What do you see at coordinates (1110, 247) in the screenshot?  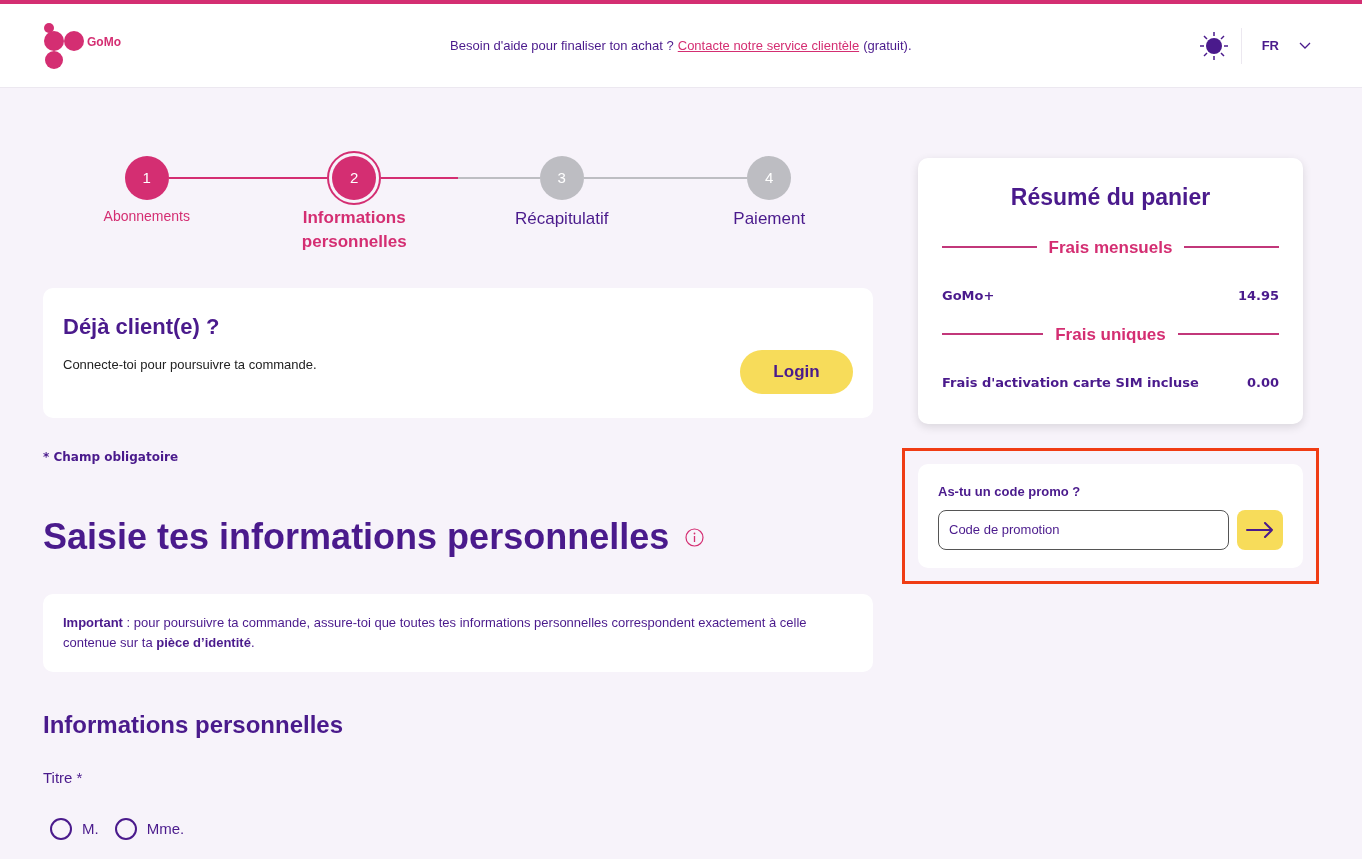 I see `group-heading: Frais mensuels` at bounding box center [1110, 247].